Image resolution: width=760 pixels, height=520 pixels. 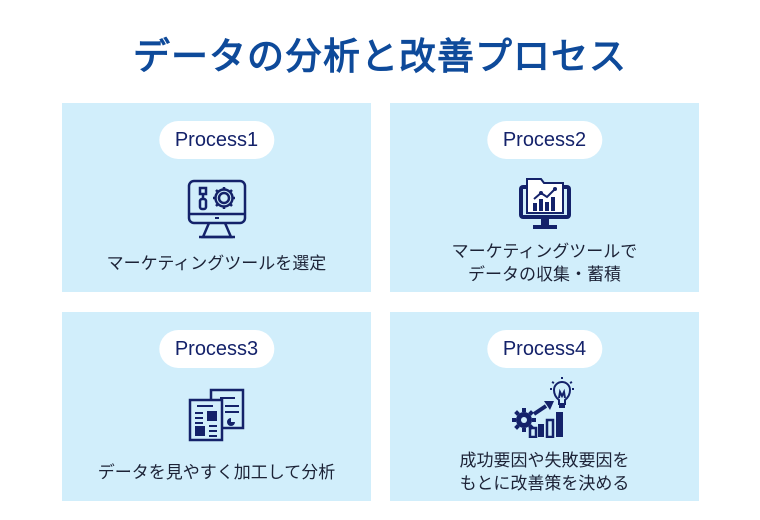 What do you see at coordinates (216, 209) in the screenshot?
I see `monitor-tools-gear-icon` at bounding box center [216, 209].